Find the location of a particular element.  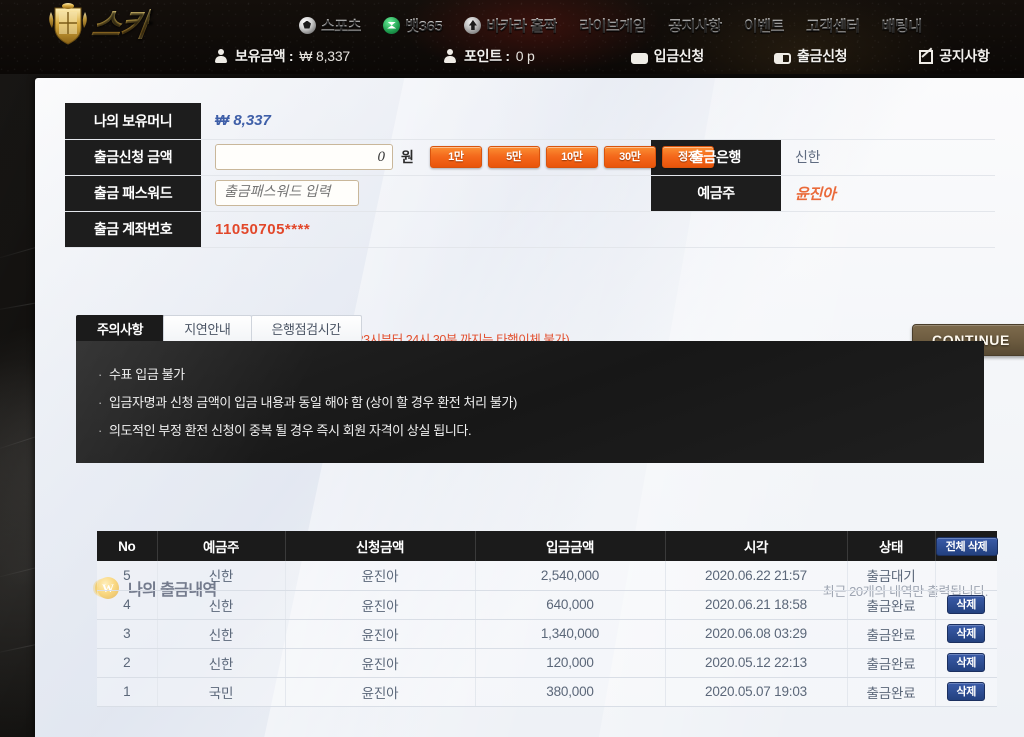

deposit-icon is located at coordinates (639, 58).